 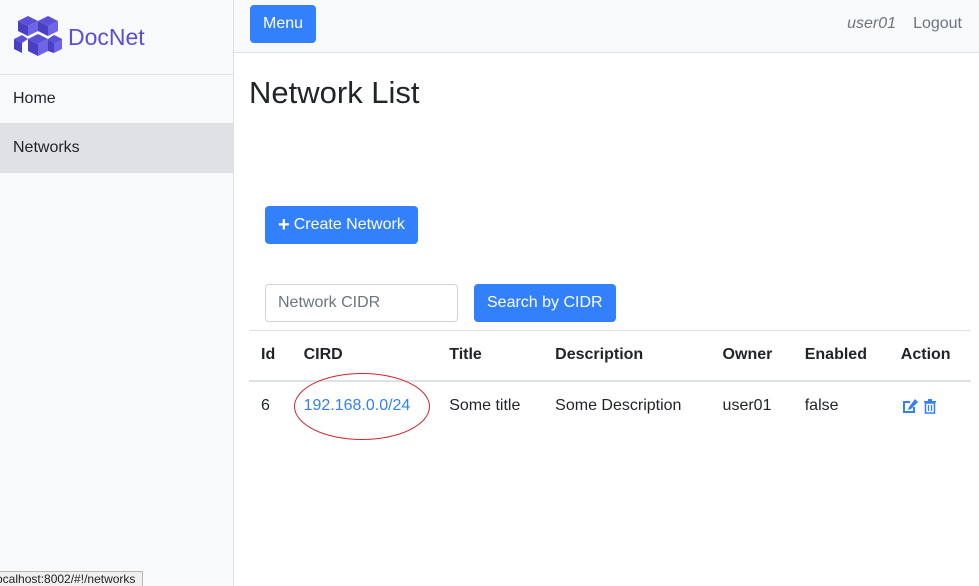 I want to click on brand: DocNet, so click(x=116, y=37).